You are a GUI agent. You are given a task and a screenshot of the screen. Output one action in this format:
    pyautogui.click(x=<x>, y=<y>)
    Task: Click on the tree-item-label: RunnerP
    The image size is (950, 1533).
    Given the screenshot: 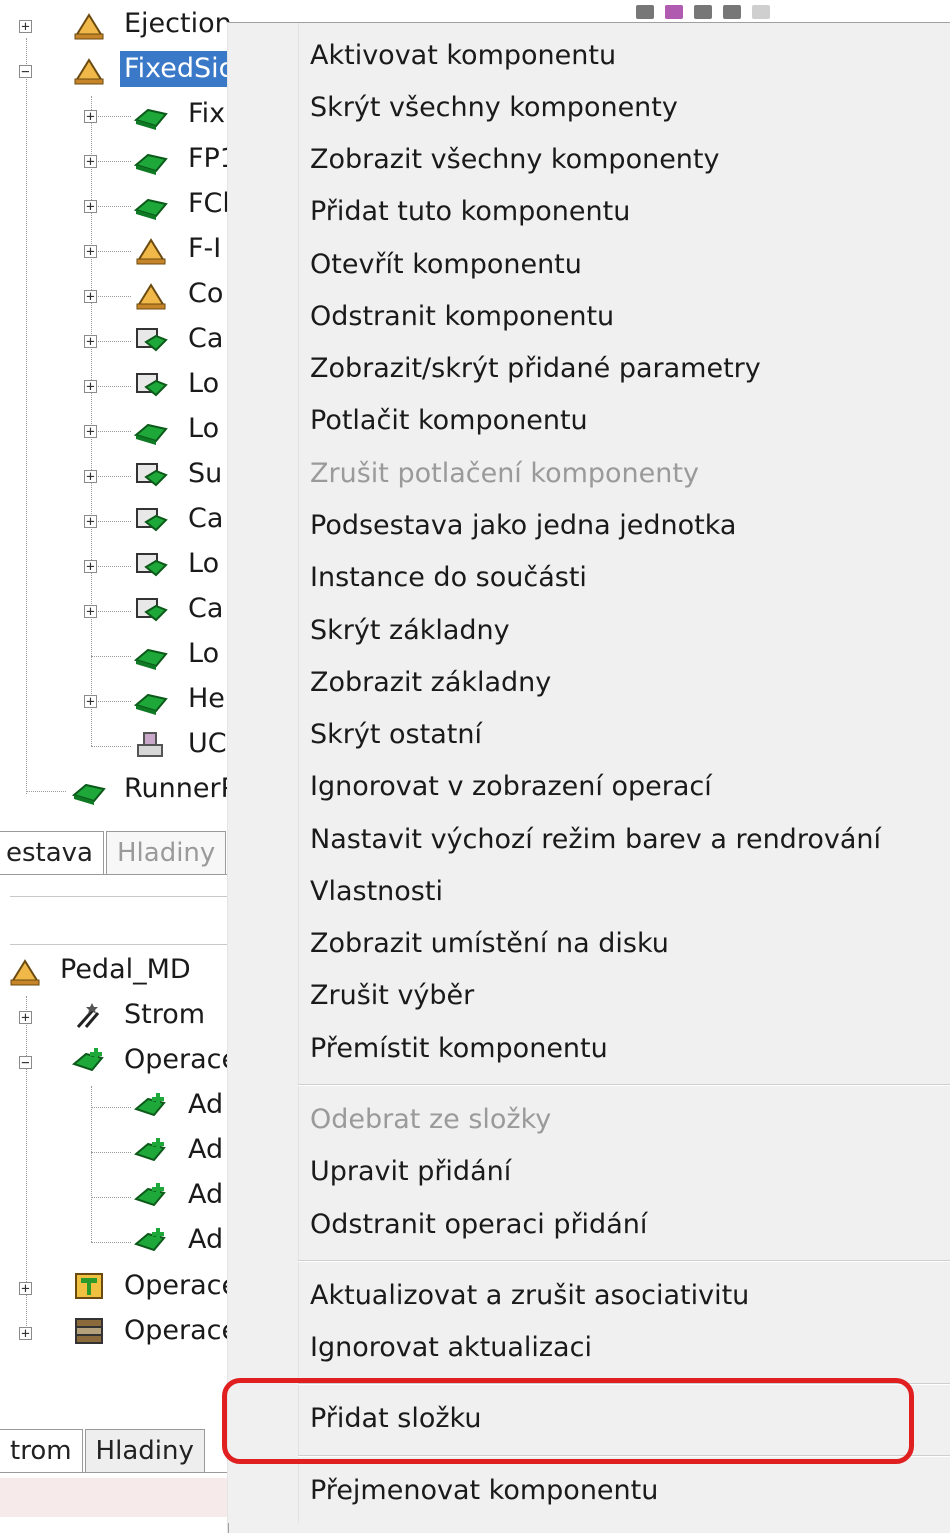 What is the action you would take?
    pyautogui.click(x=180, y=788)
    